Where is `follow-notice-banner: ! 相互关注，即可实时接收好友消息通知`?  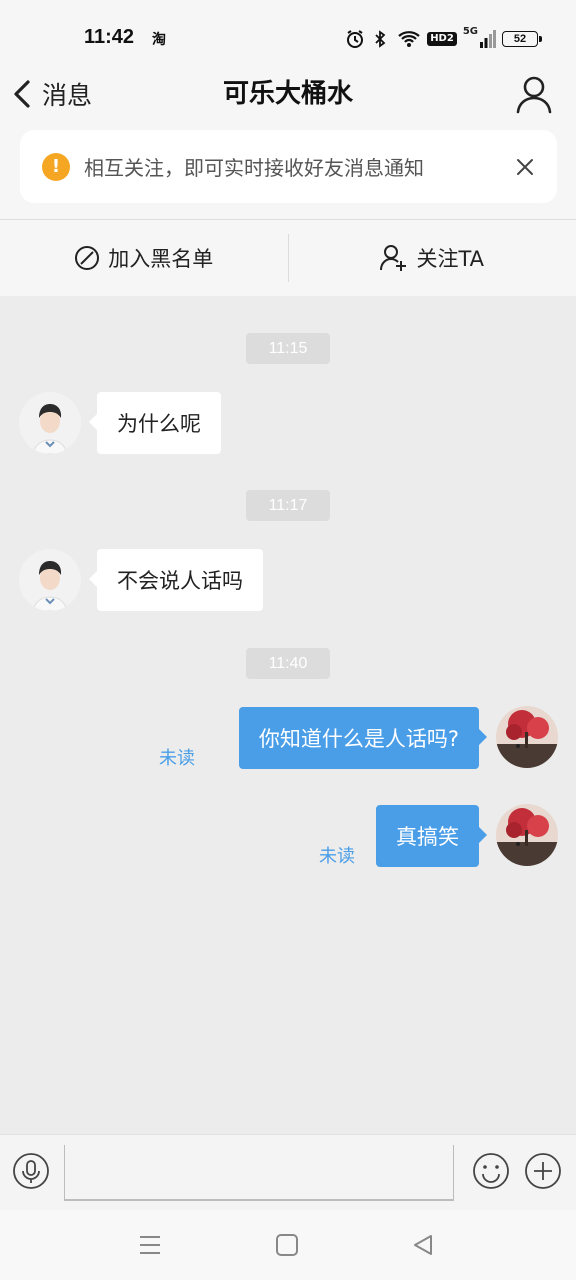 follow-notice-banner: ! 相互关注，即可实时接收好友消息通知 is located at coordinates (288, 166).